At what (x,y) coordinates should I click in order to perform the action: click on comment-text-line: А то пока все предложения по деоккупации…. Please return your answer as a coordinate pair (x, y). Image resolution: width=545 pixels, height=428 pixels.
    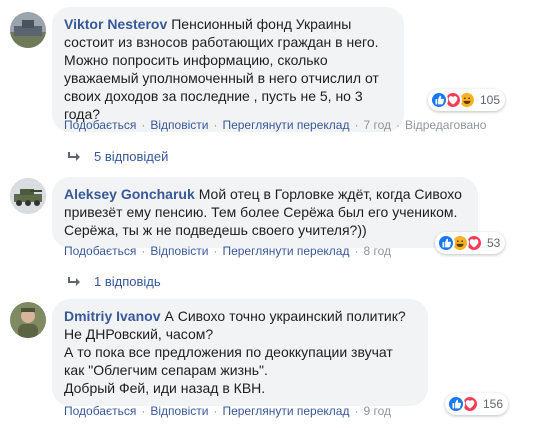
    Looking at the image, I should click on (228, 361).